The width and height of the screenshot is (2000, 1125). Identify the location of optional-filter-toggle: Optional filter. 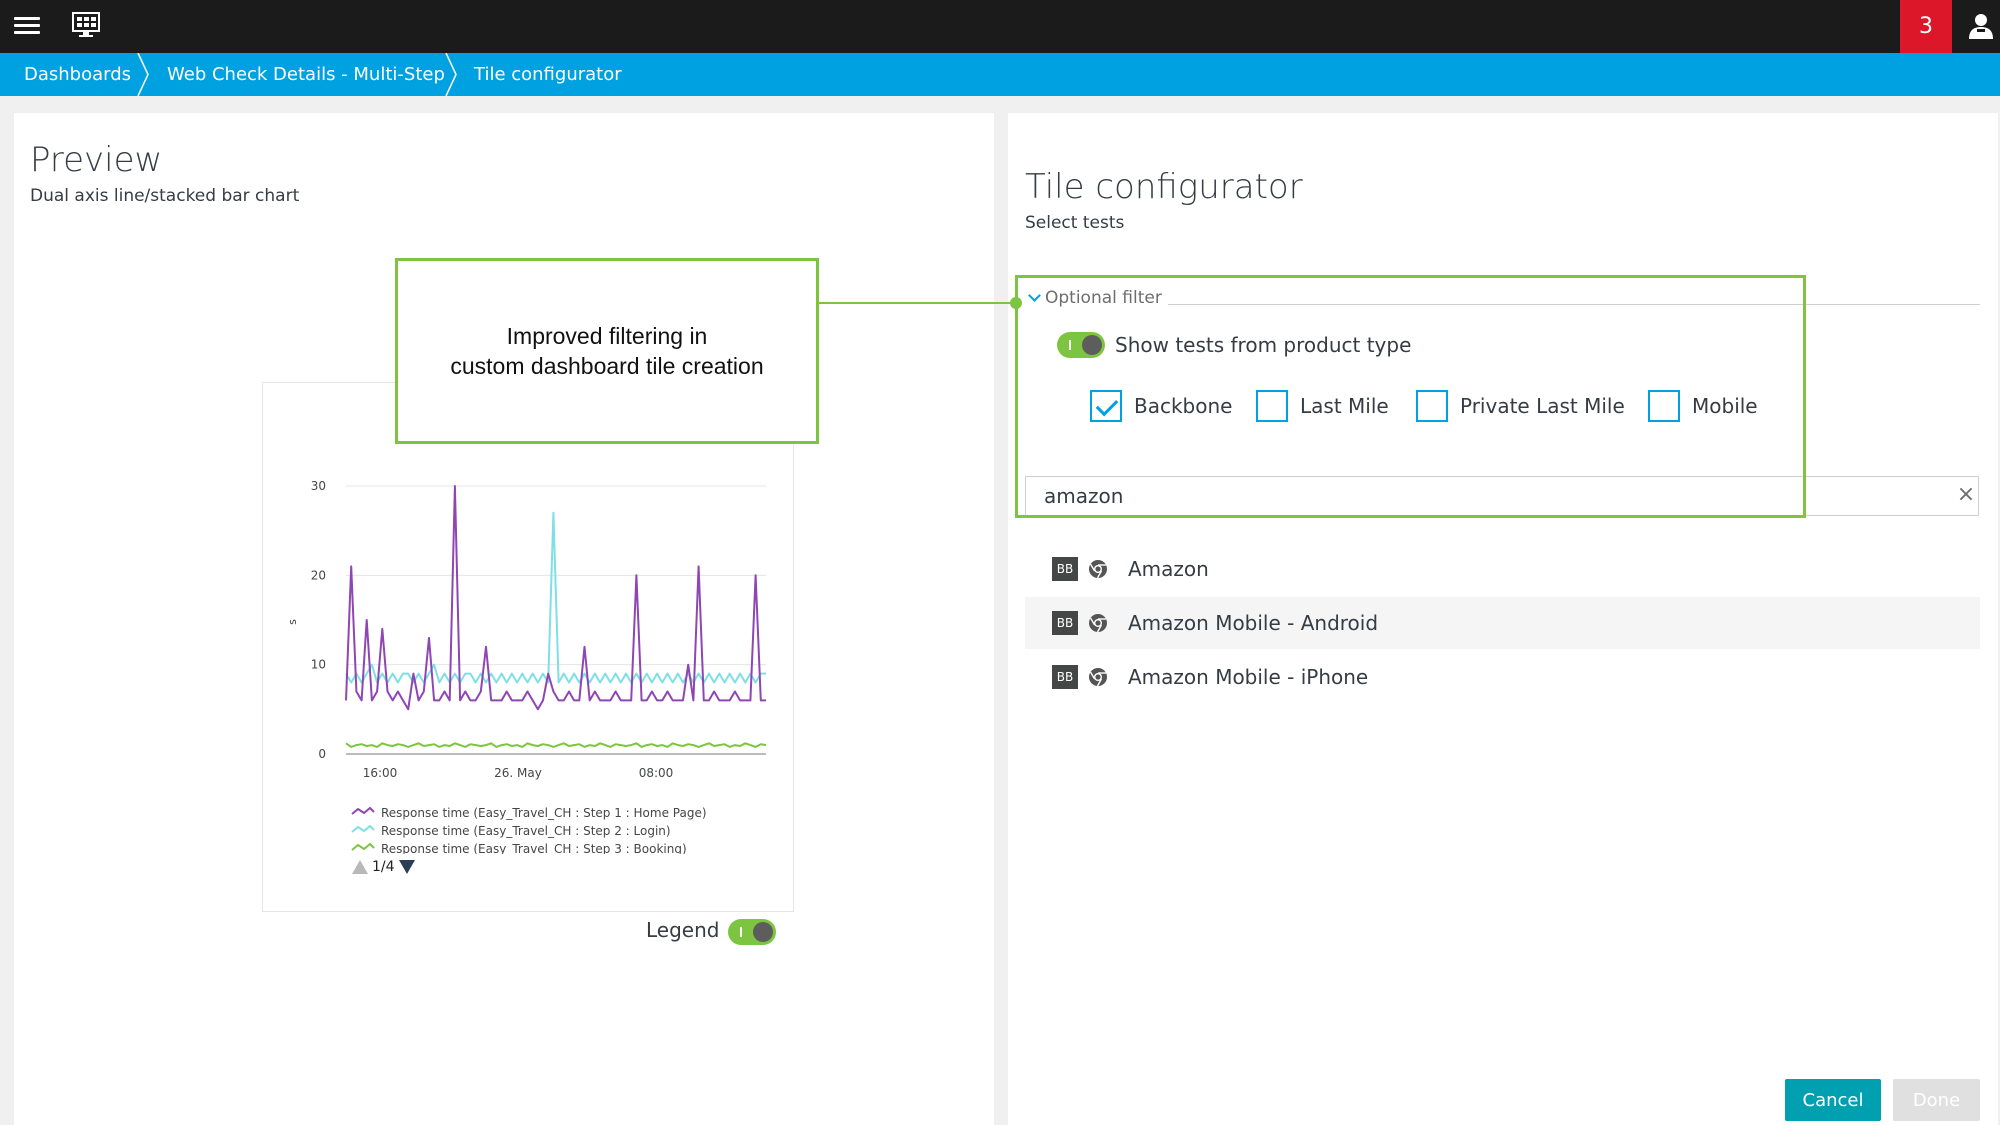
(1095, 298).